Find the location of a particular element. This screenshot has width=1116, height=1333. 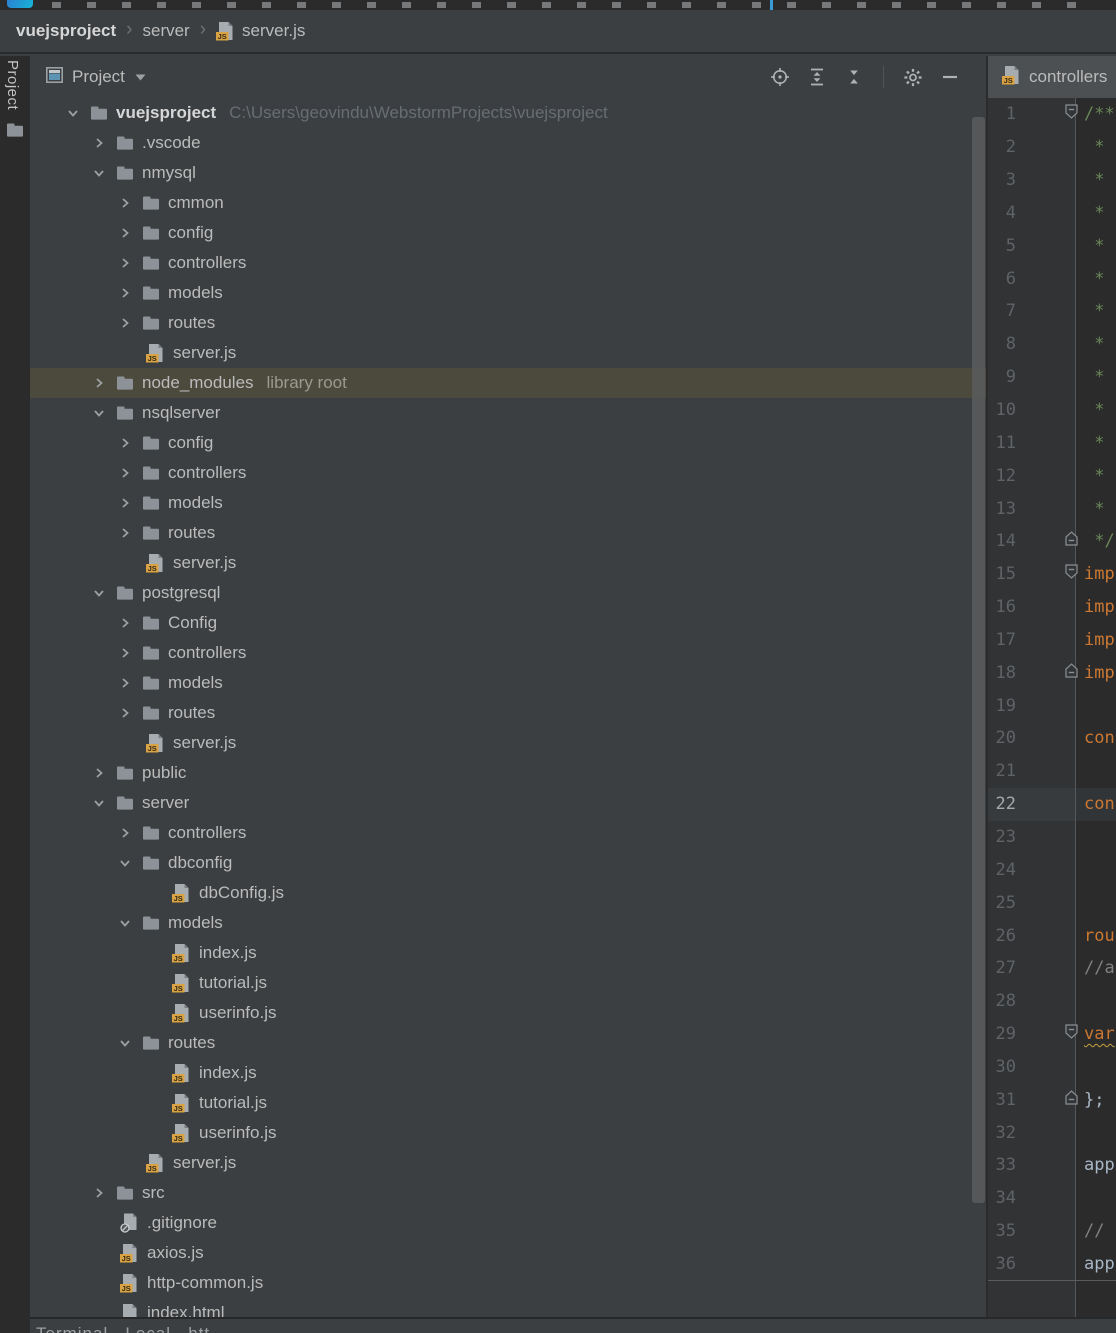

line-number: 17 is located at coordinates (1032, 640).